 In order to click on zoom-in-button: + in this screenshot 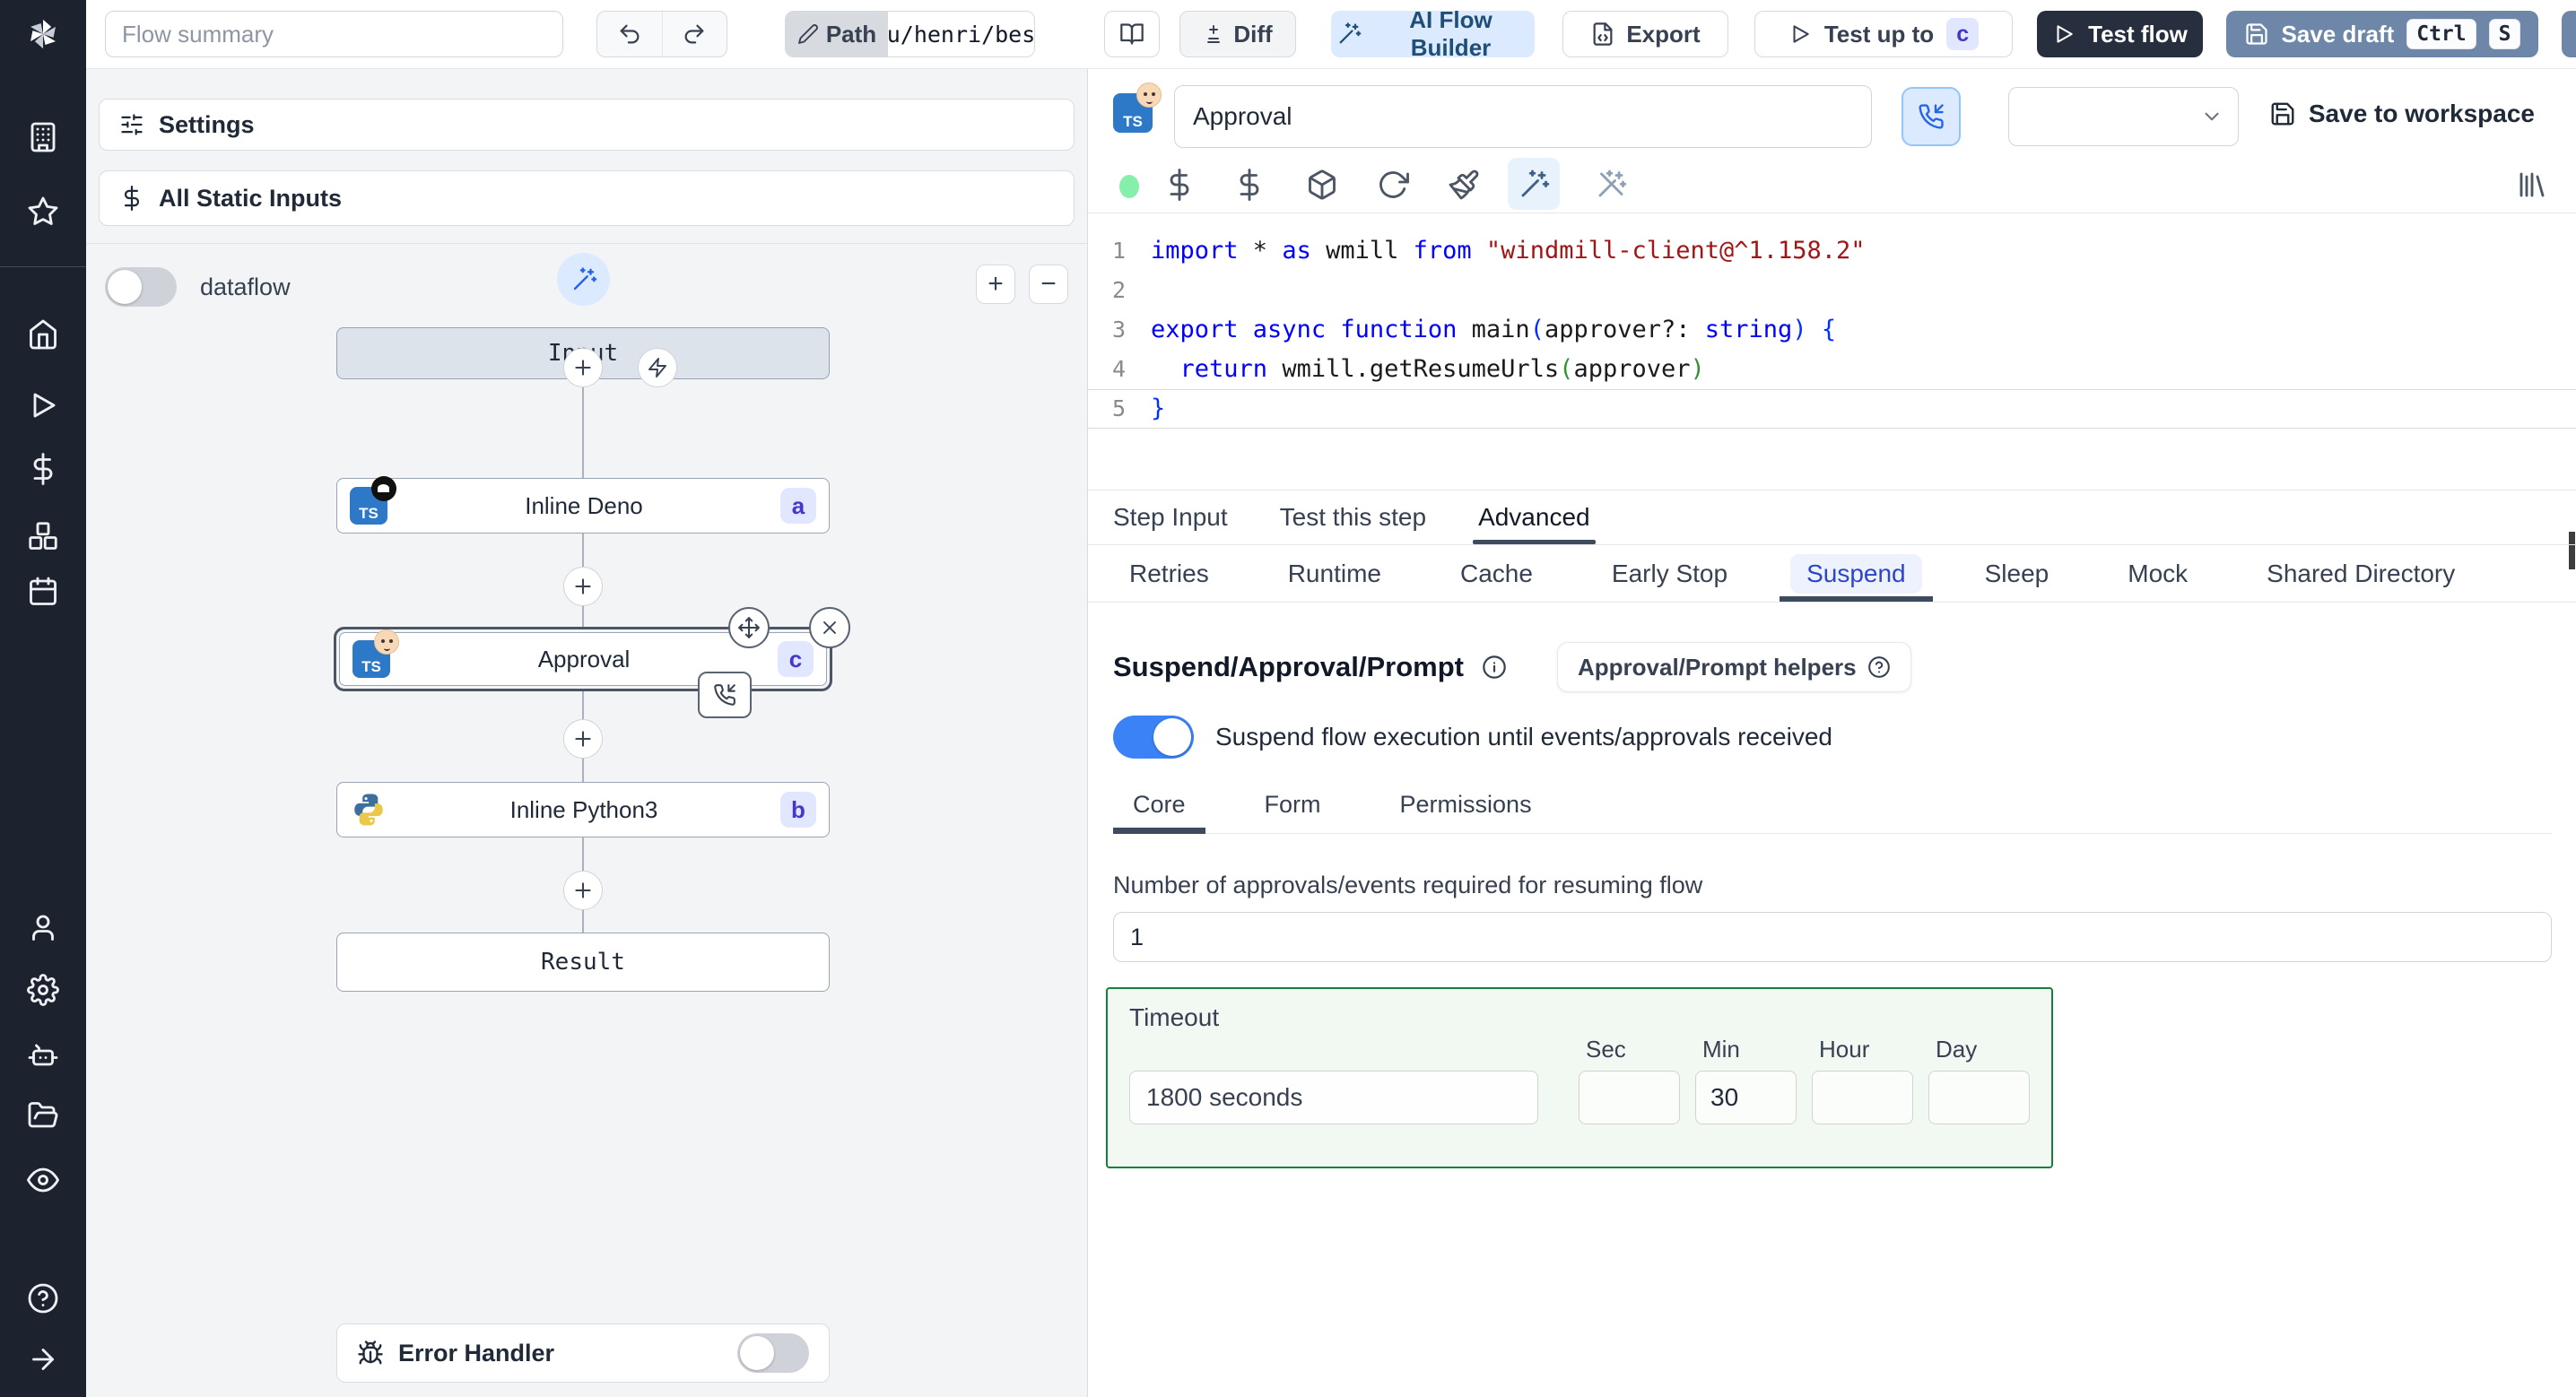, I will do `click(995, 284)`.